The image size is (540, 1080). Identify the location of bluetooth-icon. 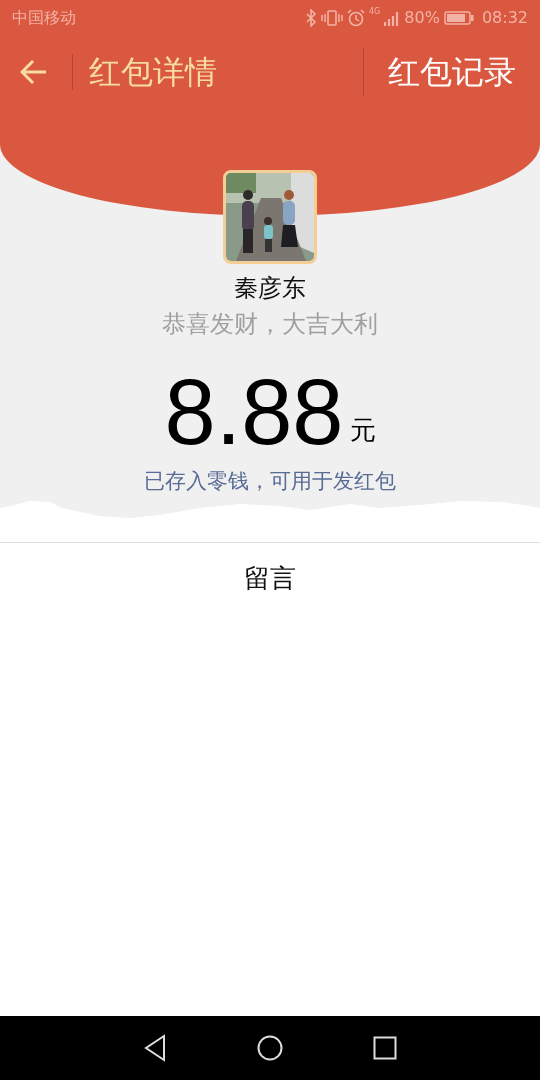
(311, 18).